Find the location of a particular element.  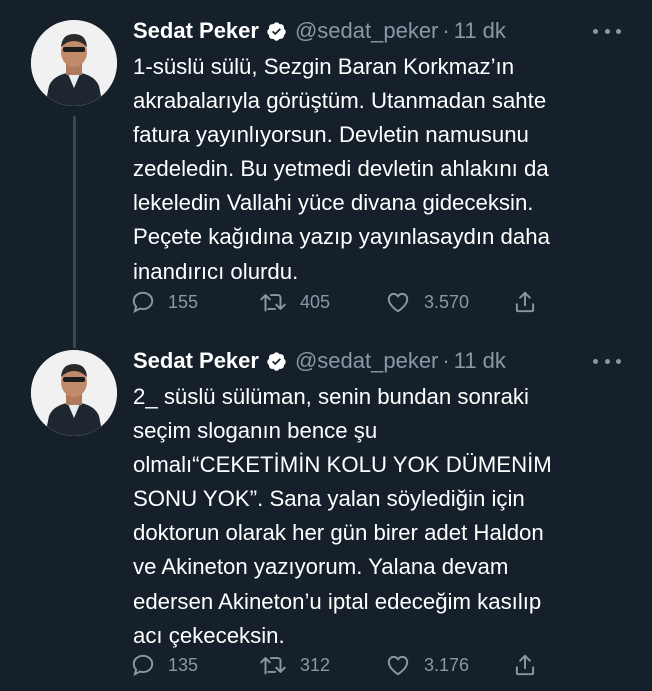

like-count: 3.570 is located at coordinates (447, 301).